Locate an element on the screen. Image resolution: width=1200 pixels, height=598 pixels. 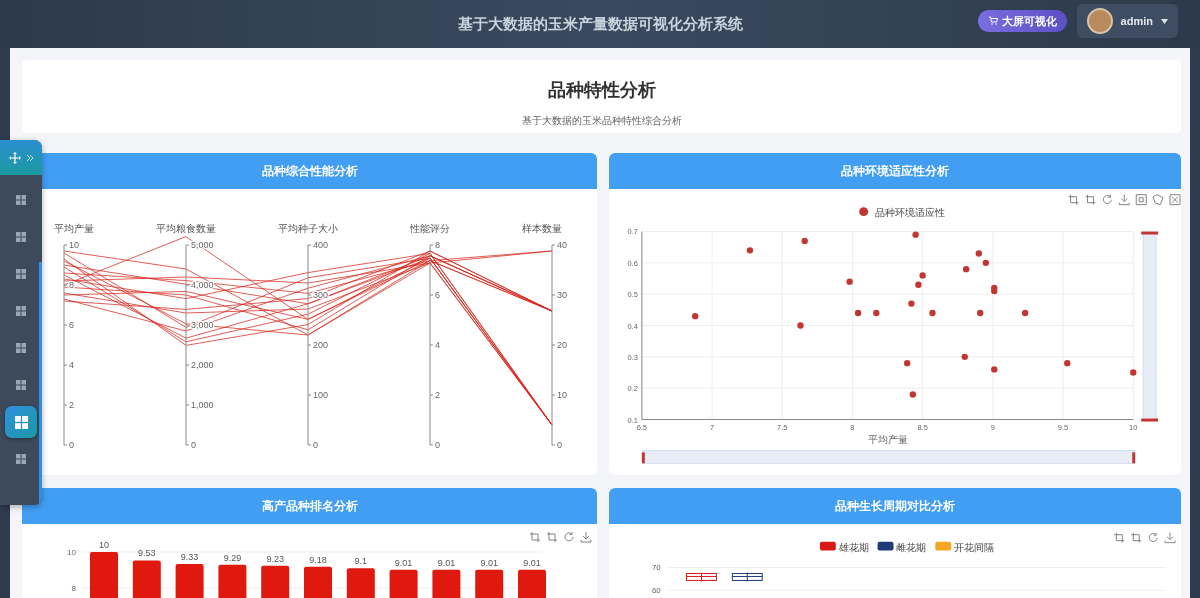
tick-label: 60 is located at coordinates (656, 591).